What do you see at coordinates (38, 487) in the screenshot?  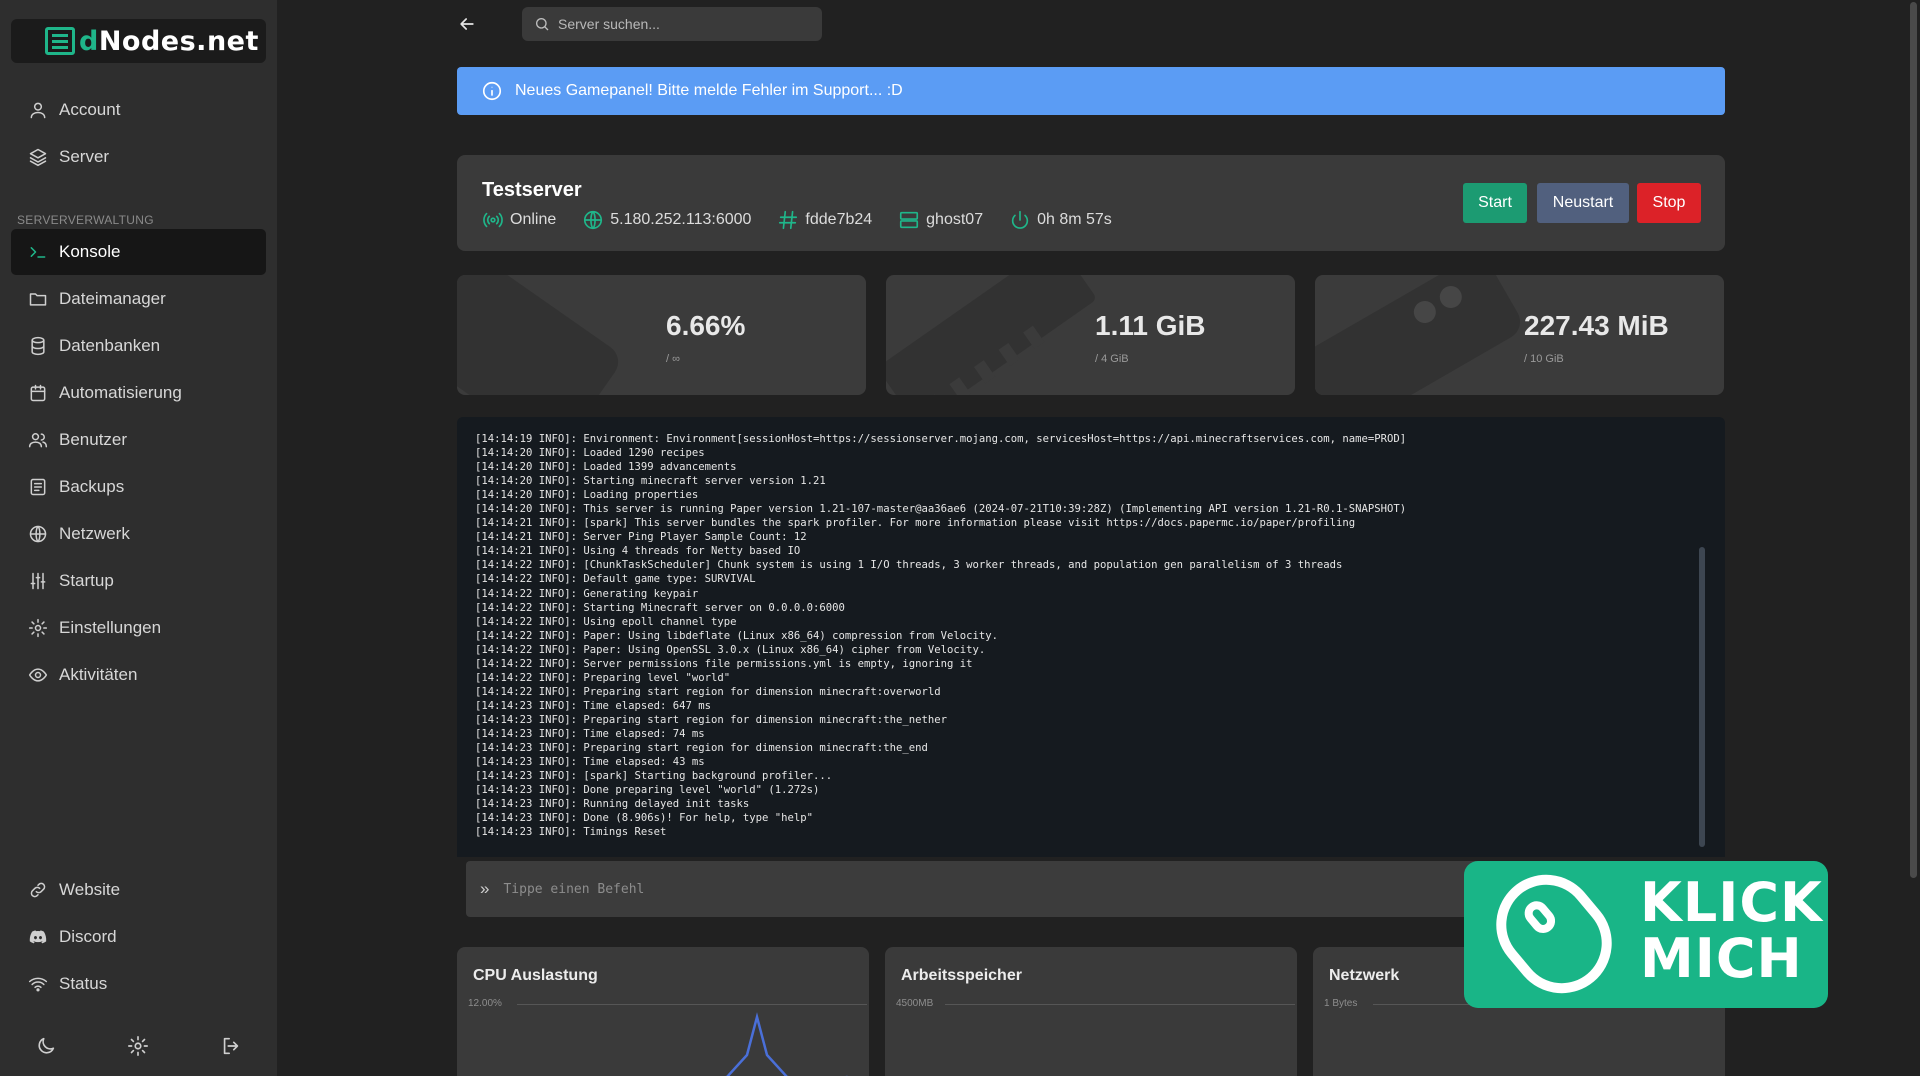 I see `archive-icon` at bounding box center [38, 487].